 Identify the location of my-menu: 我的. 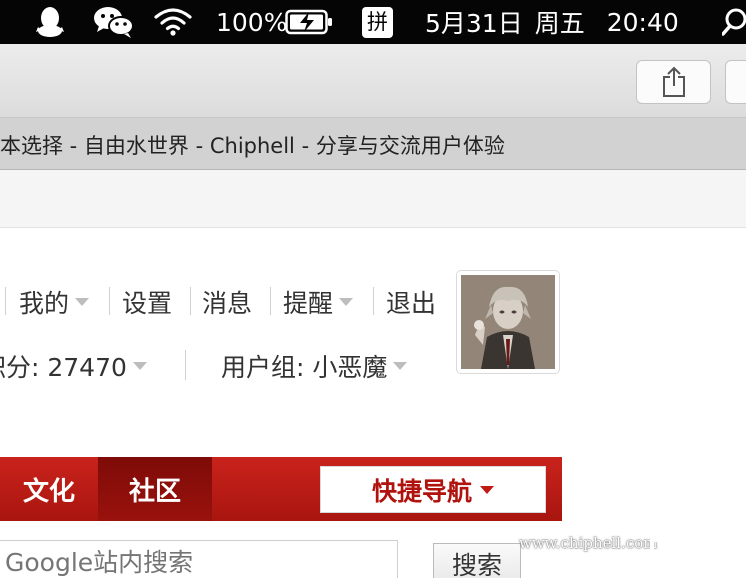
(54, 302).